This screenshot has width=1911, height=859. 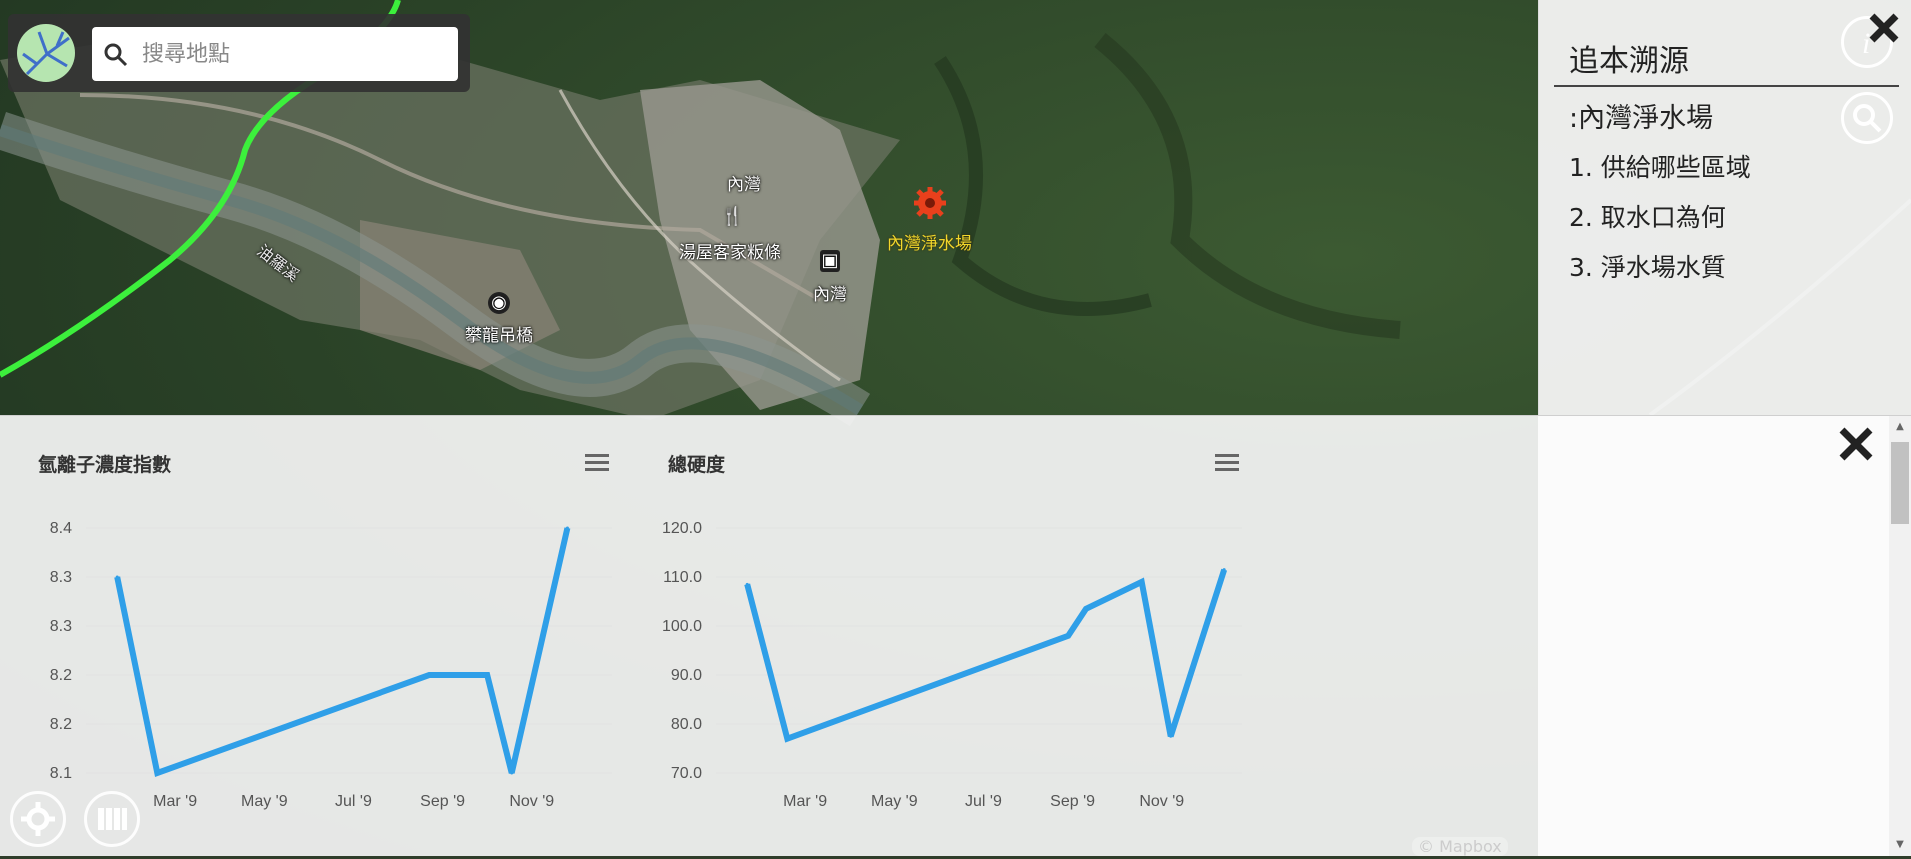 What do you see at coordinates (686, 675) in the screenshot?
I see `y-tick-label: 90.0` at bounding box center [686, 675].